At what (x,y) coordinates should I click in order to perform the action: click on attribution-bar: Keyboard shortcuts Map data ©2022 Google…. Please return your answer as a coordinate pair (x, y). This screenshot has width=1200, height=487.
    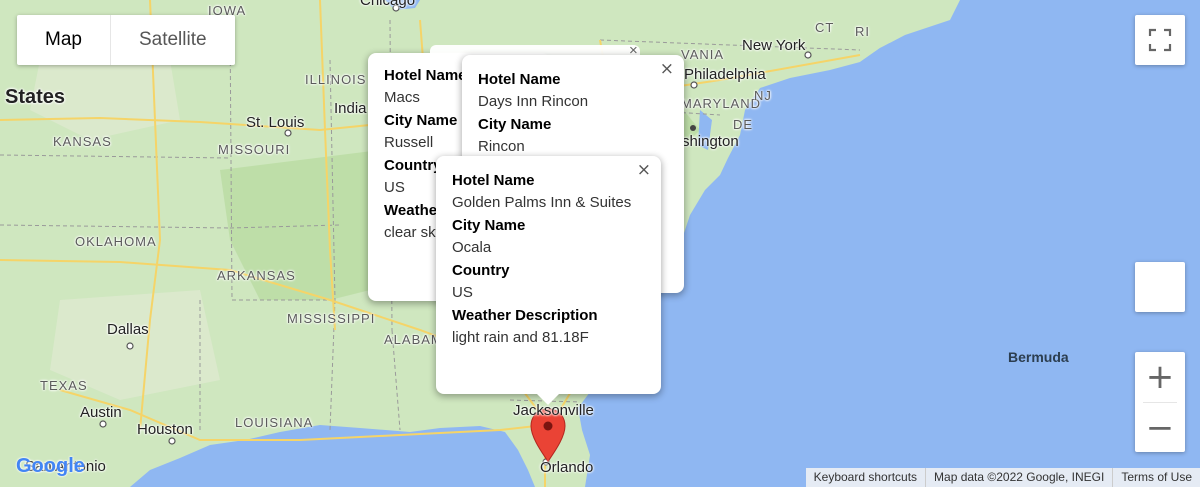
    Looking at the image, I should click on (1002, 477).